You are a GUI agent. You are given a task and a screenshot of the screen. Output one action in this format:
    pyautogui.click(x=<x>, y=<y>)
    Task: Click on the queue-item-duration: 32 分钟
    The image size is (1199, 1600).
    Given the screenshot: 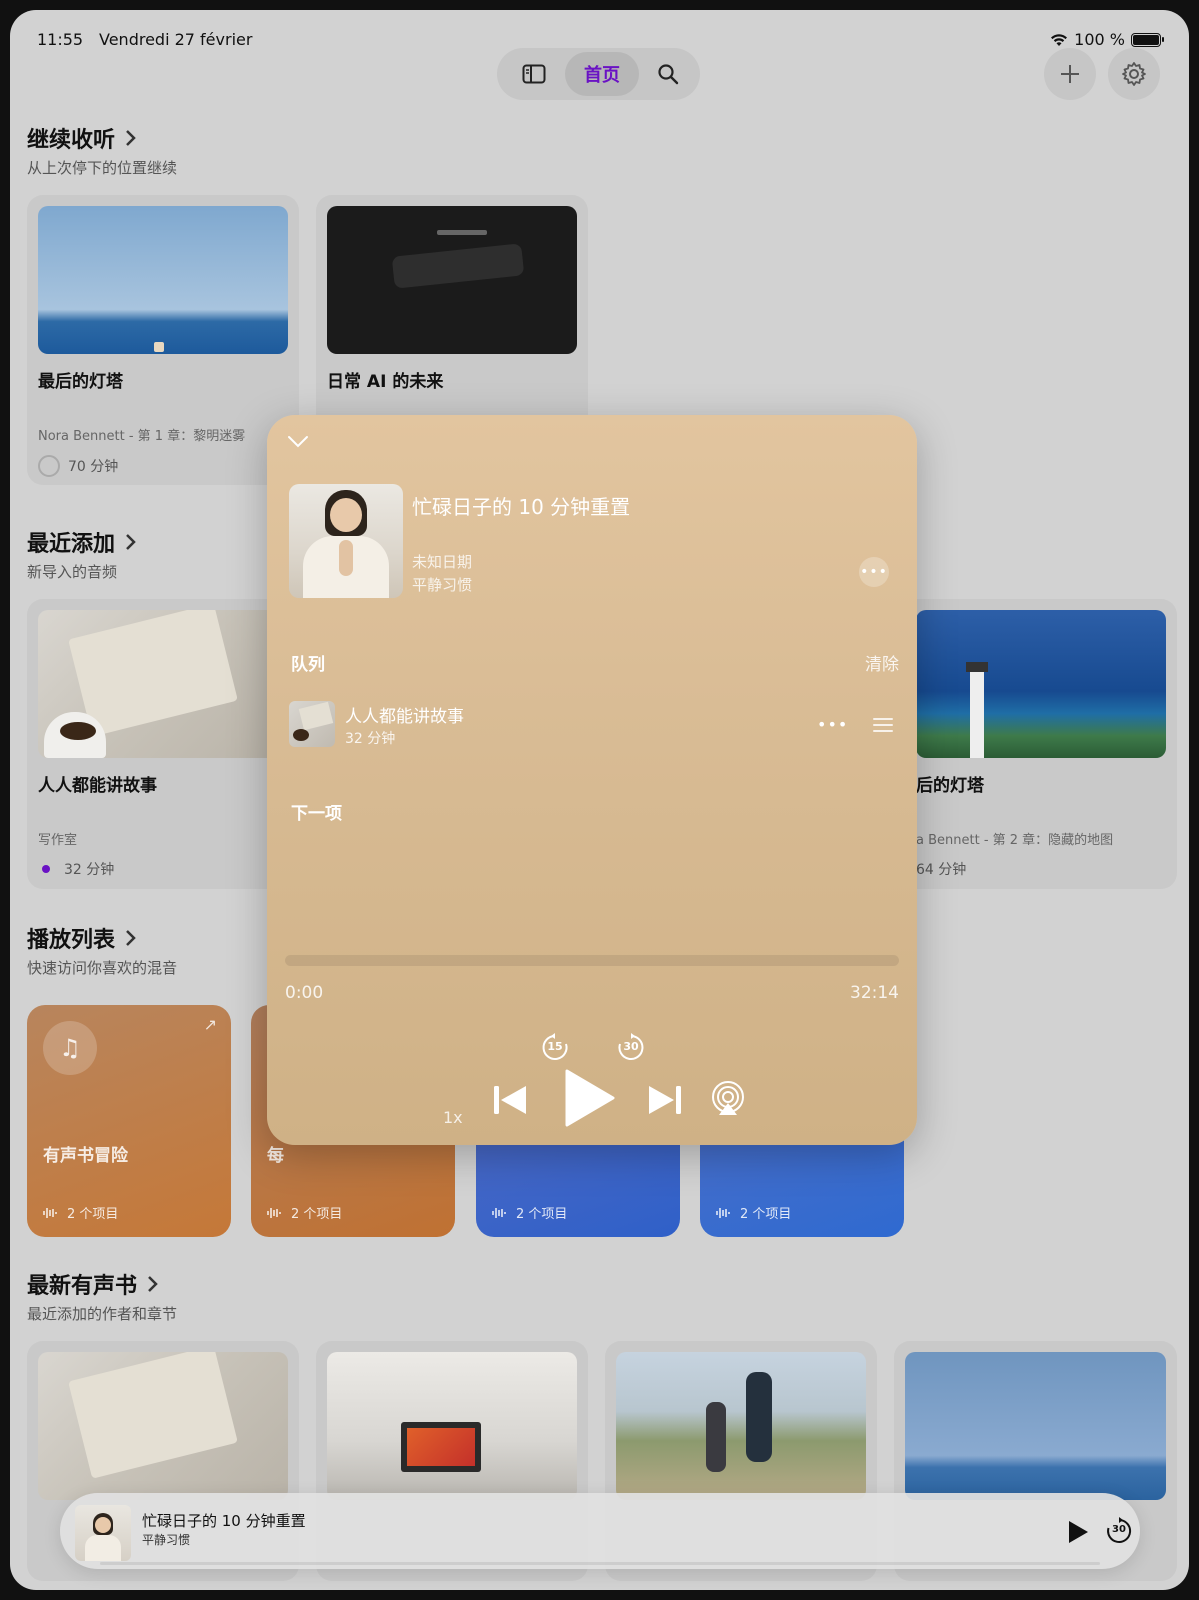 What is the action you would take?
    pyautogui.click(x=370, y=739)
    